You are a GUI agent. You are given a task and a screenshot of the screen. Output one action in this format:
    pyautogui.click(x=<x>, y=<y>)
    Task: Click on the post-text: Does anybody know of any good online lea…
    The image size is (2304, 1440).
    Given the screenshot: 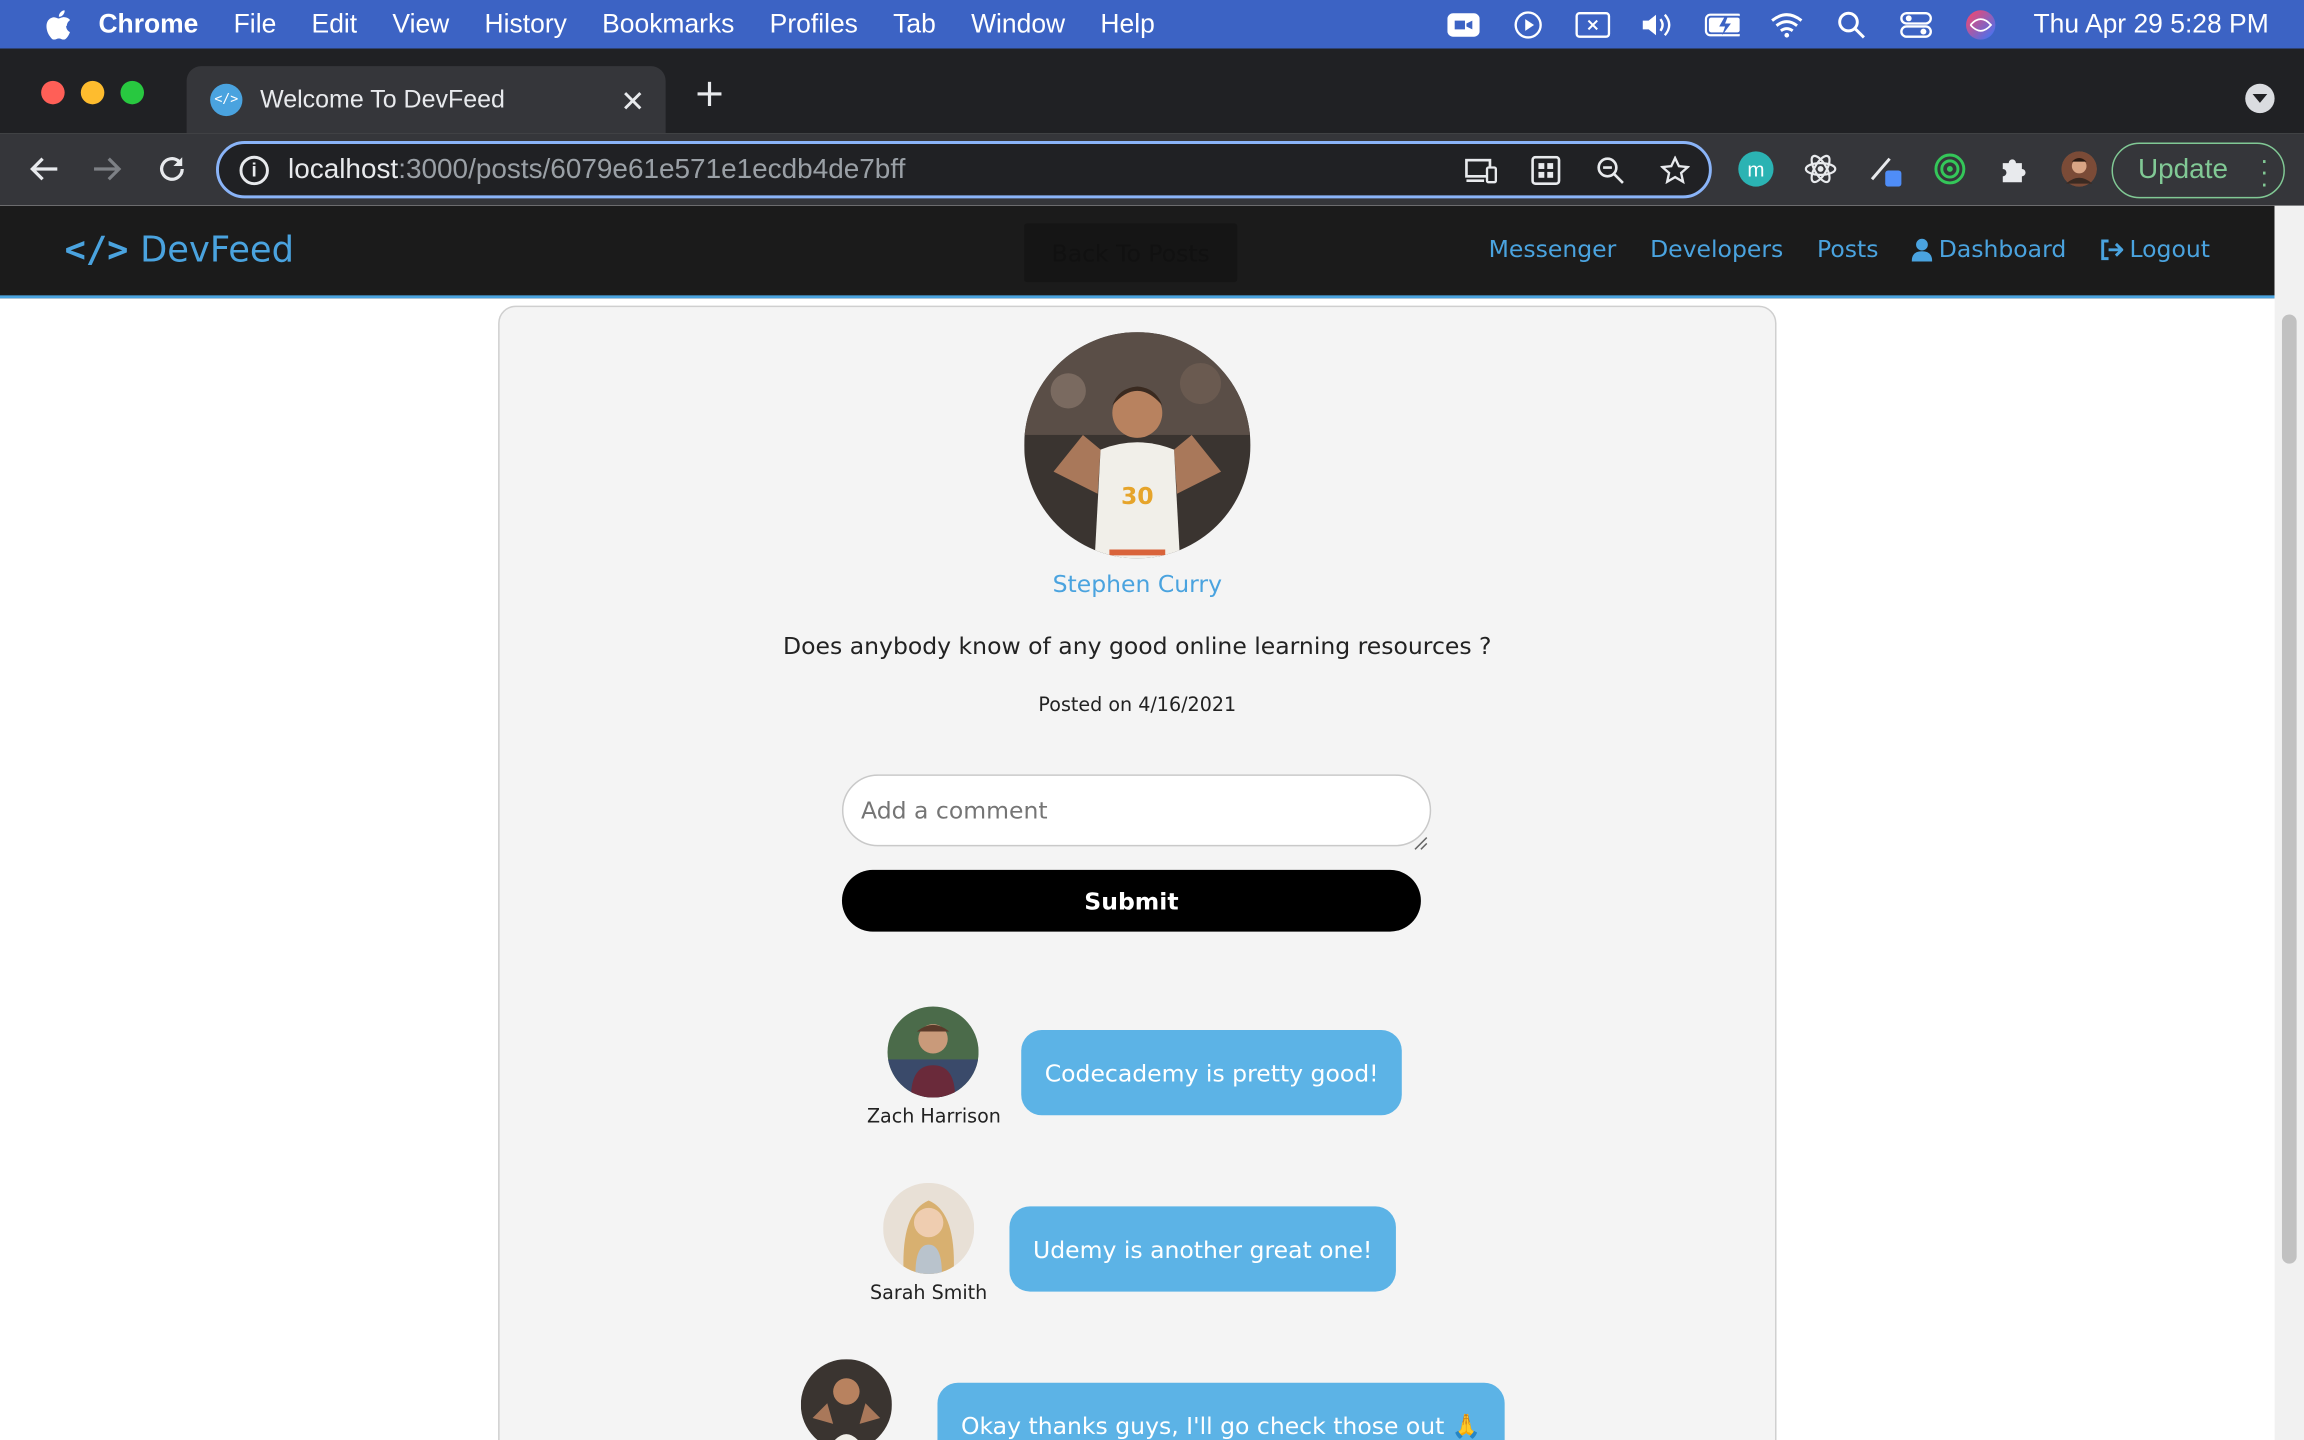 What is the action you would take?
    pyautogui.click(x=1137, y=645)
    